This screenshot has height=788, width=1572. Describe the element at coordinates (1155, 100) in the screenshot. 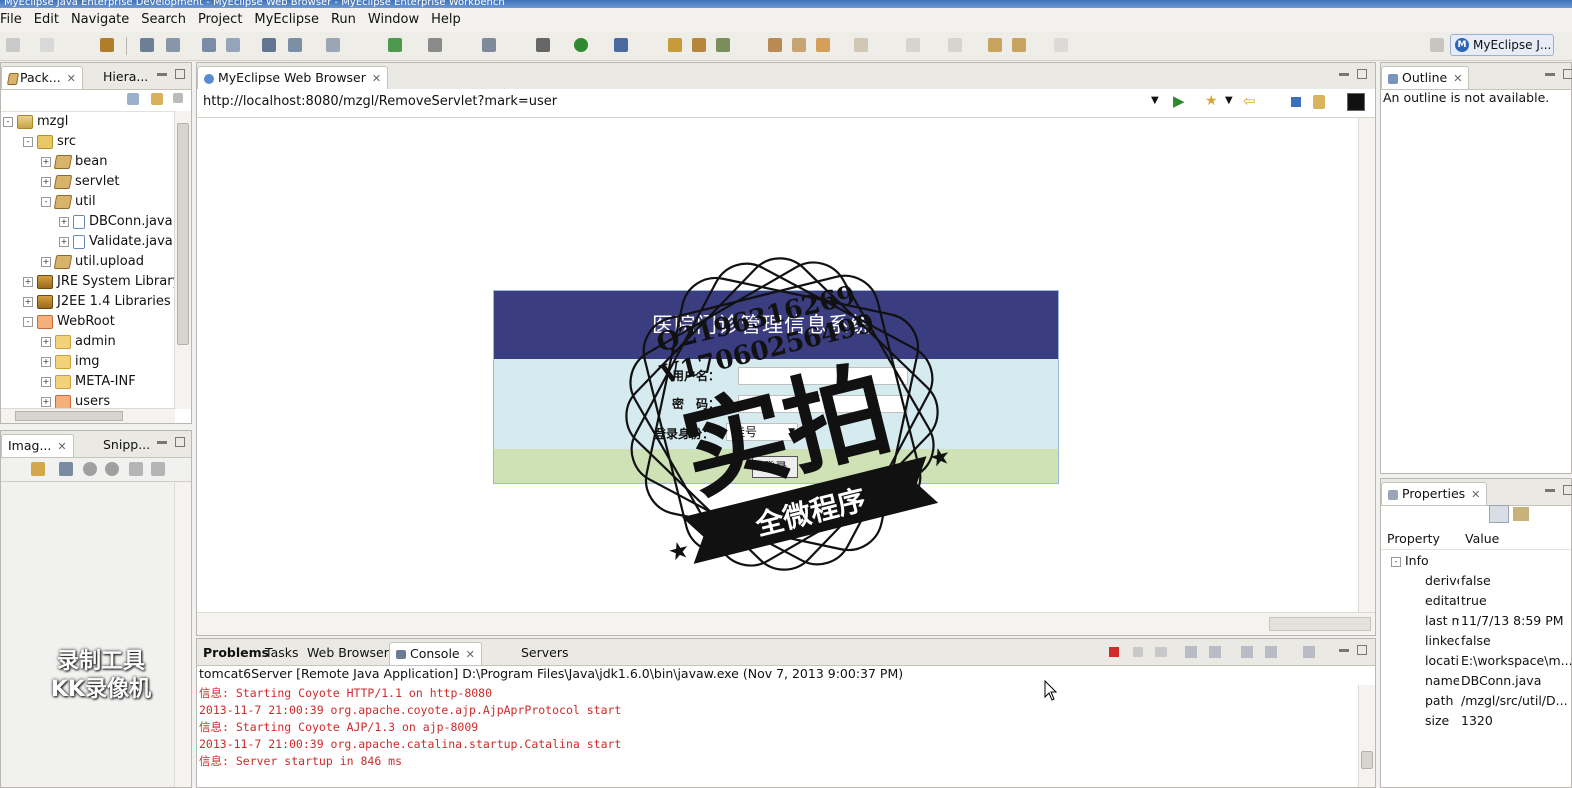

I see `url-history-dropdown-icon: ▼` at that location.